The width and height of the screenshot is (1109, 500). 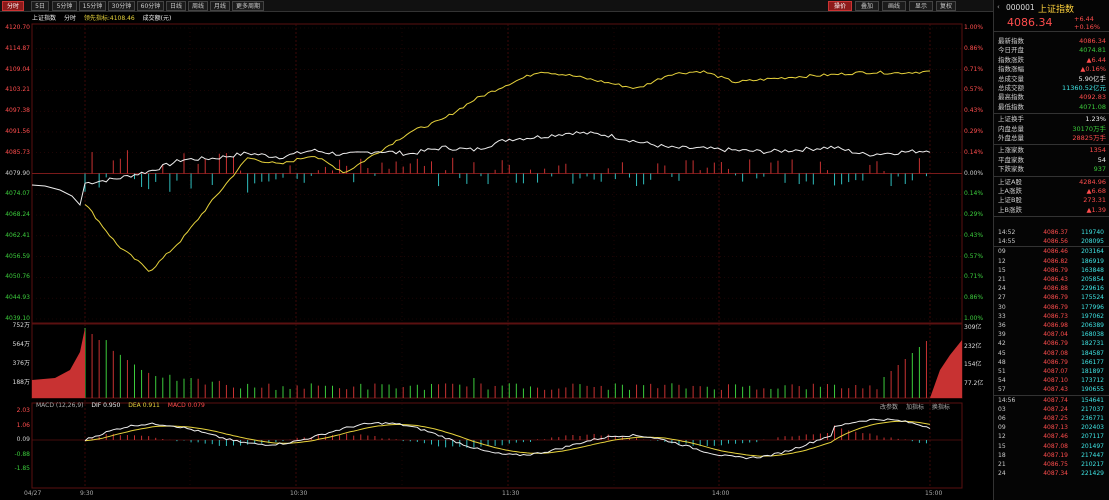 I want to click on tick-volume: 119740, so click(x=1092, y=232).